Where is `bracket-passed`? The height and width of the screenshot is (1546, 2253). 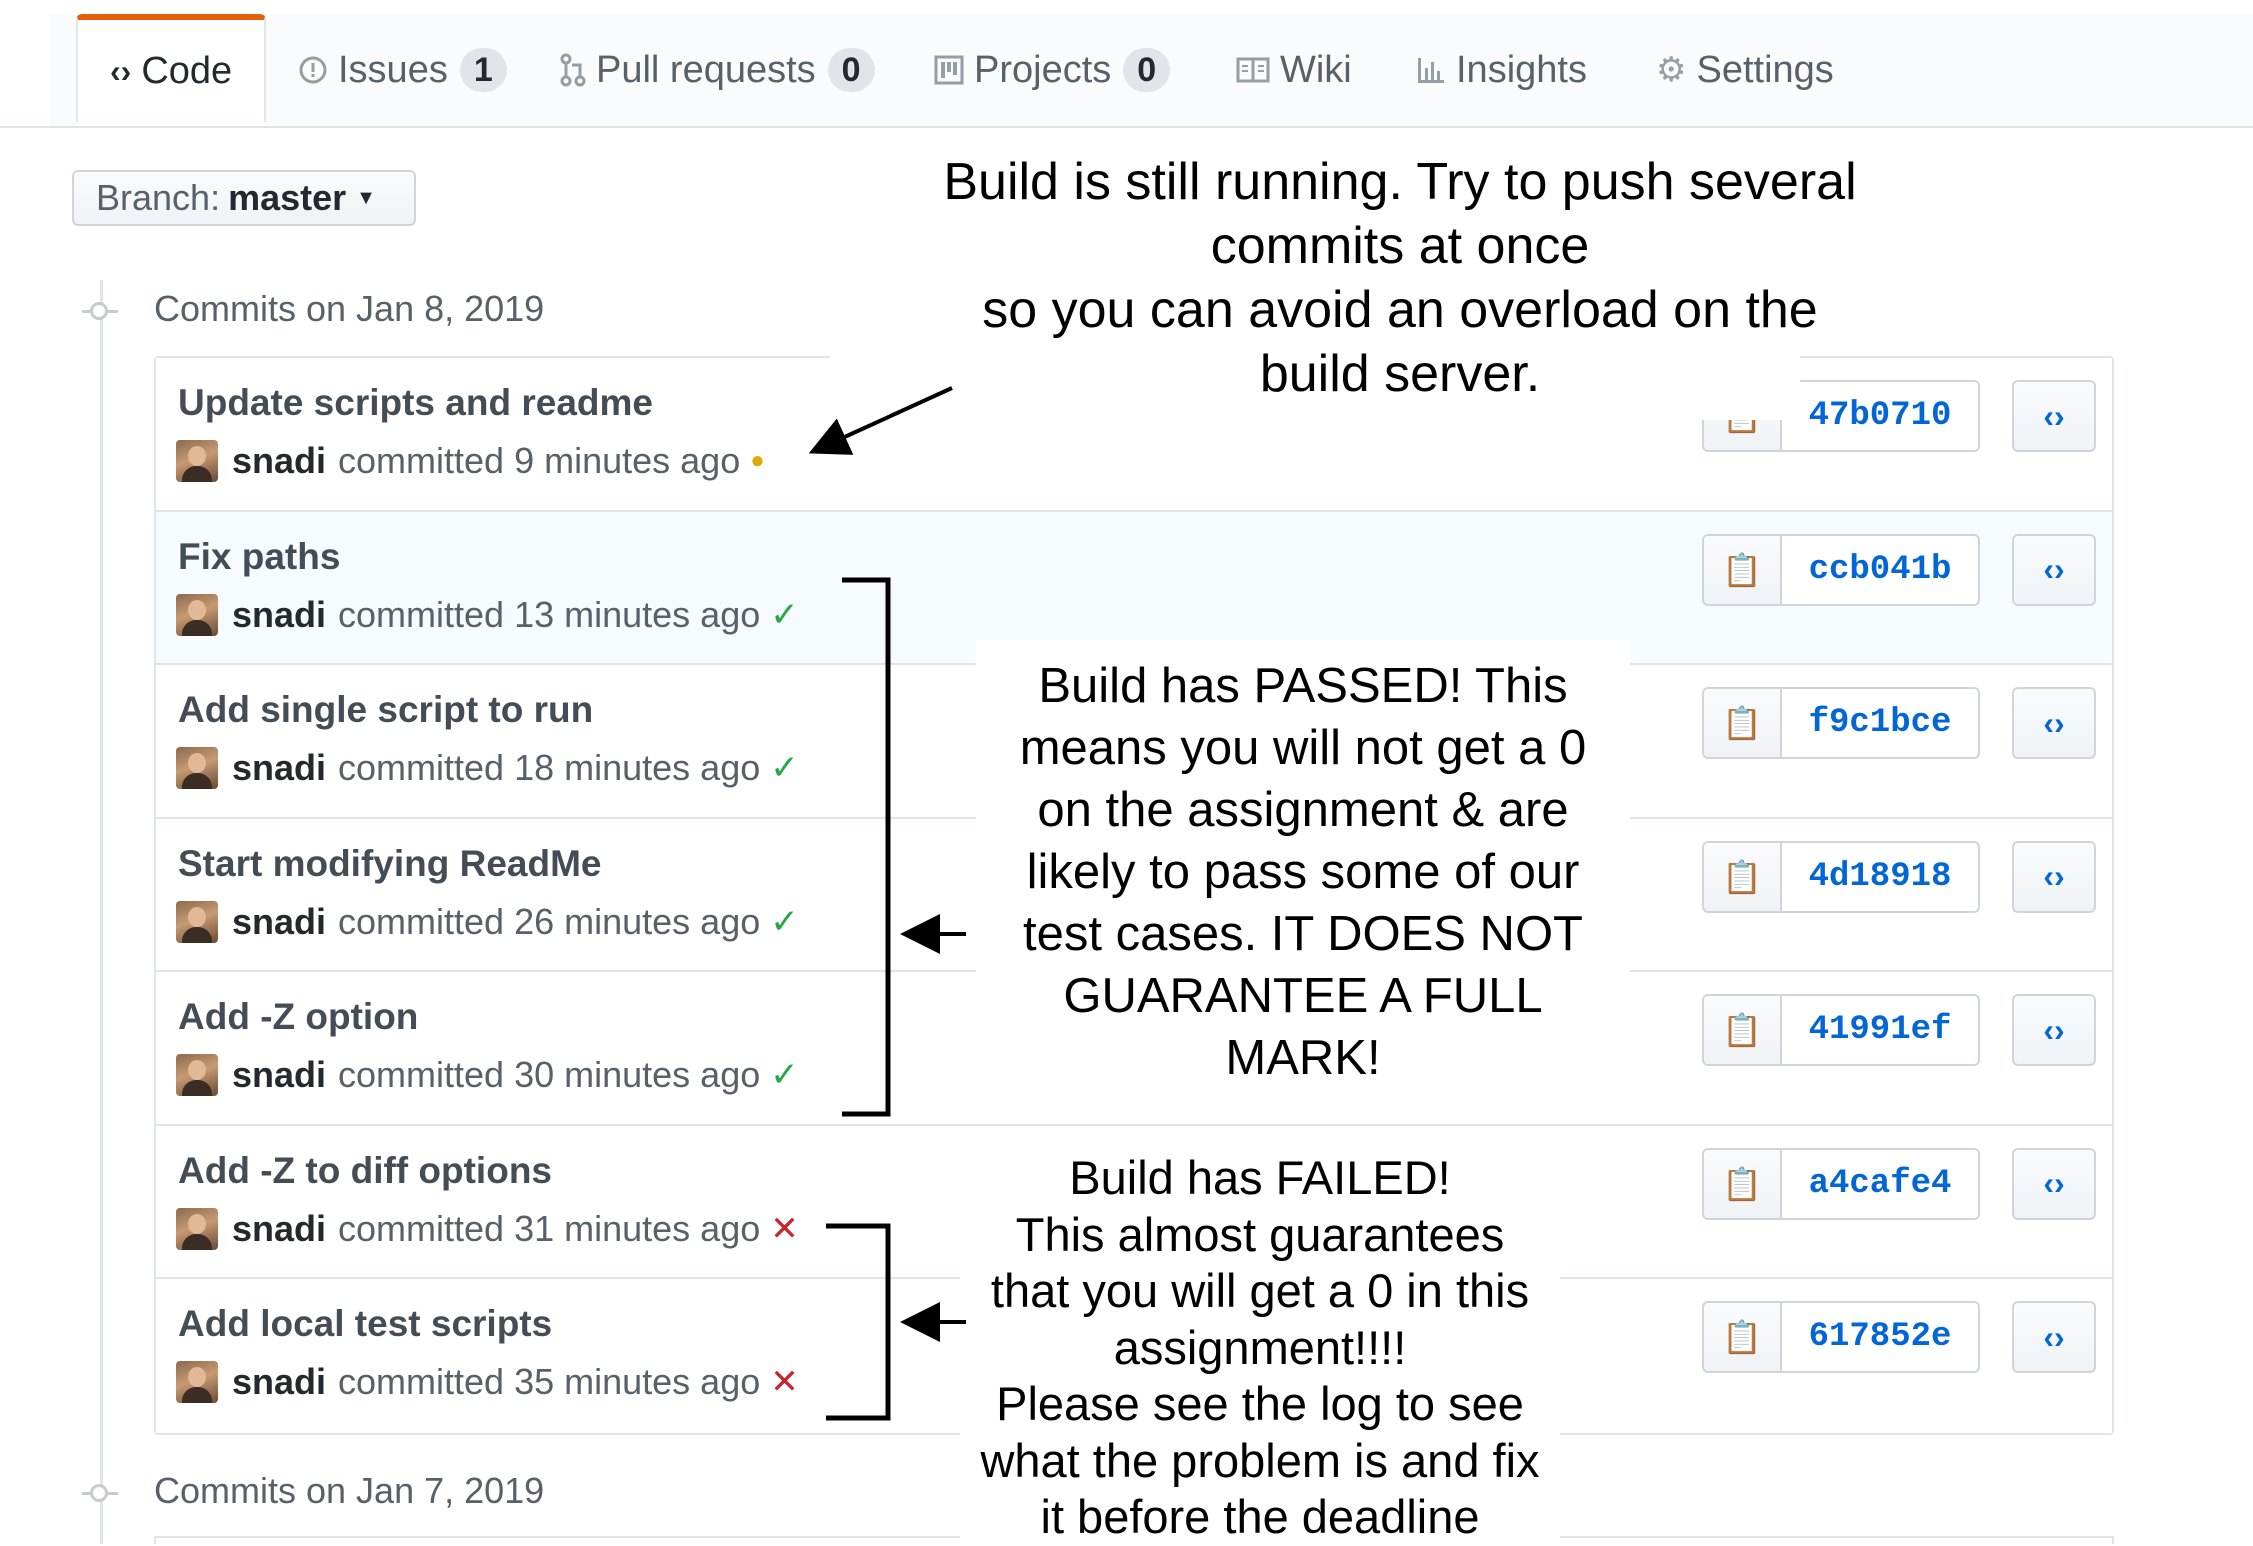
bracket-passed is located at coordinates (866, 847).